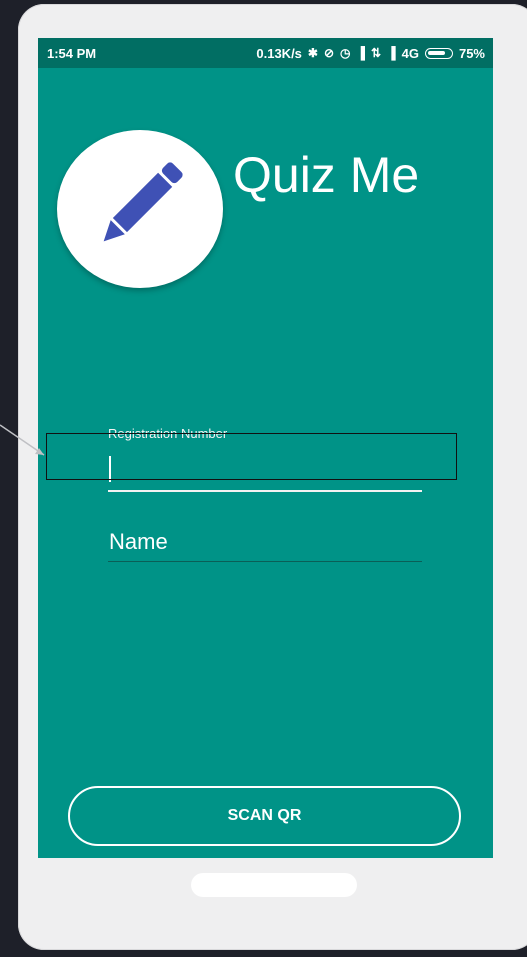  Describe the element at coordinates (312, 53) in the screenshot. I see `bluetooth-icon: ✱` at that location.